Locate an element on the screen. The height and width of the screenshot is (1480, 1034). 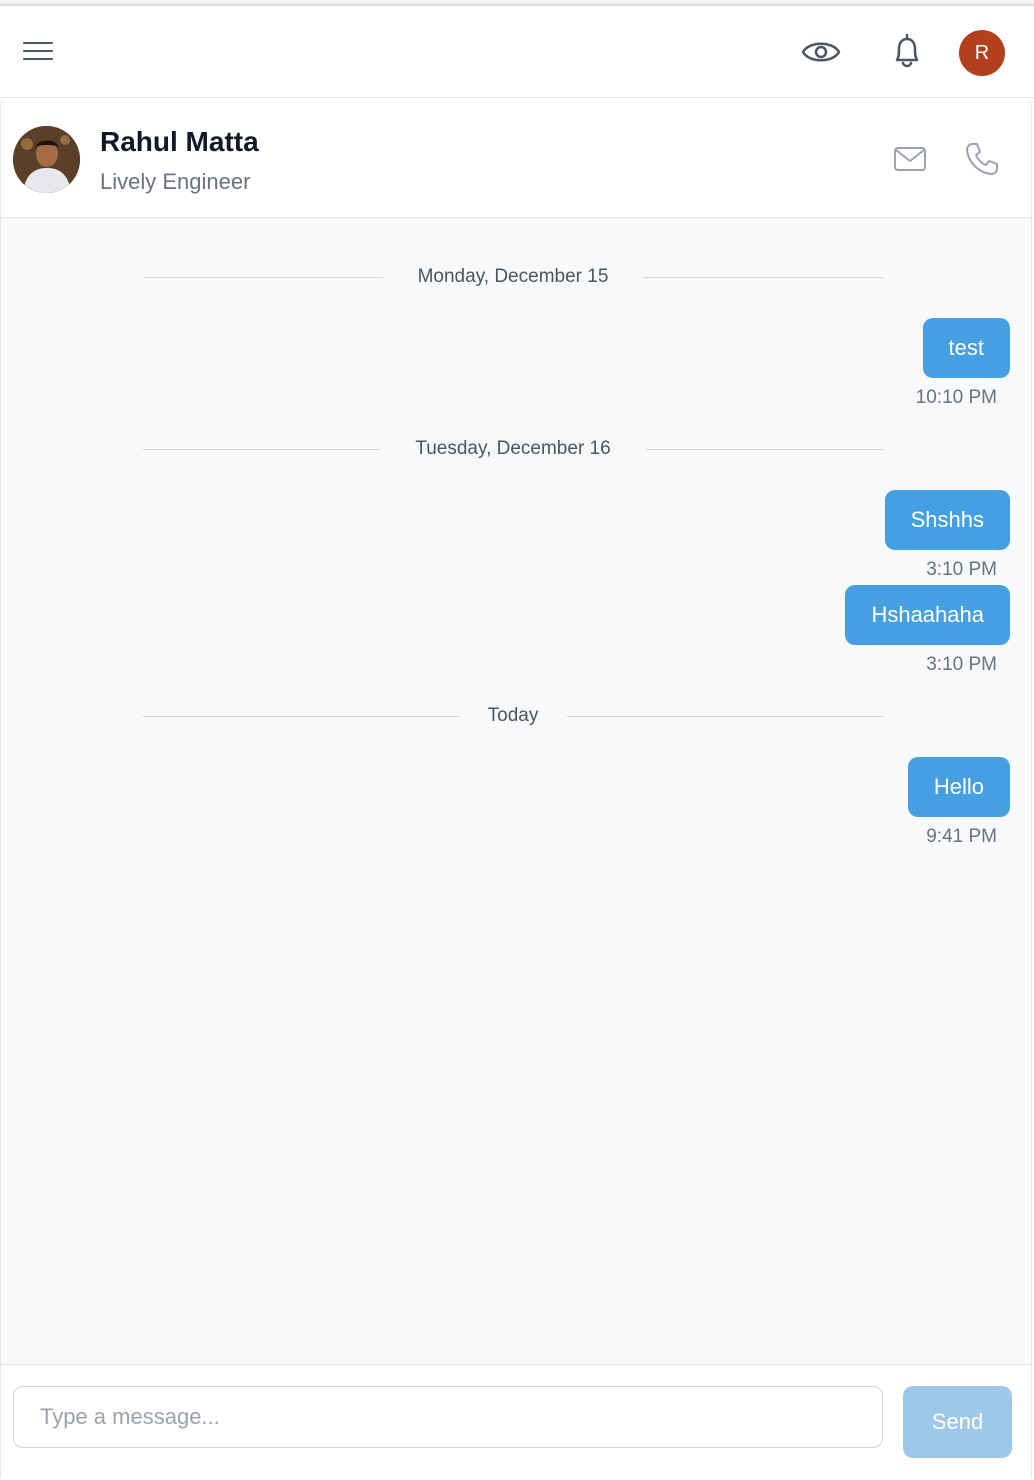
date-separator: Today is located at coordinates (513, 717).